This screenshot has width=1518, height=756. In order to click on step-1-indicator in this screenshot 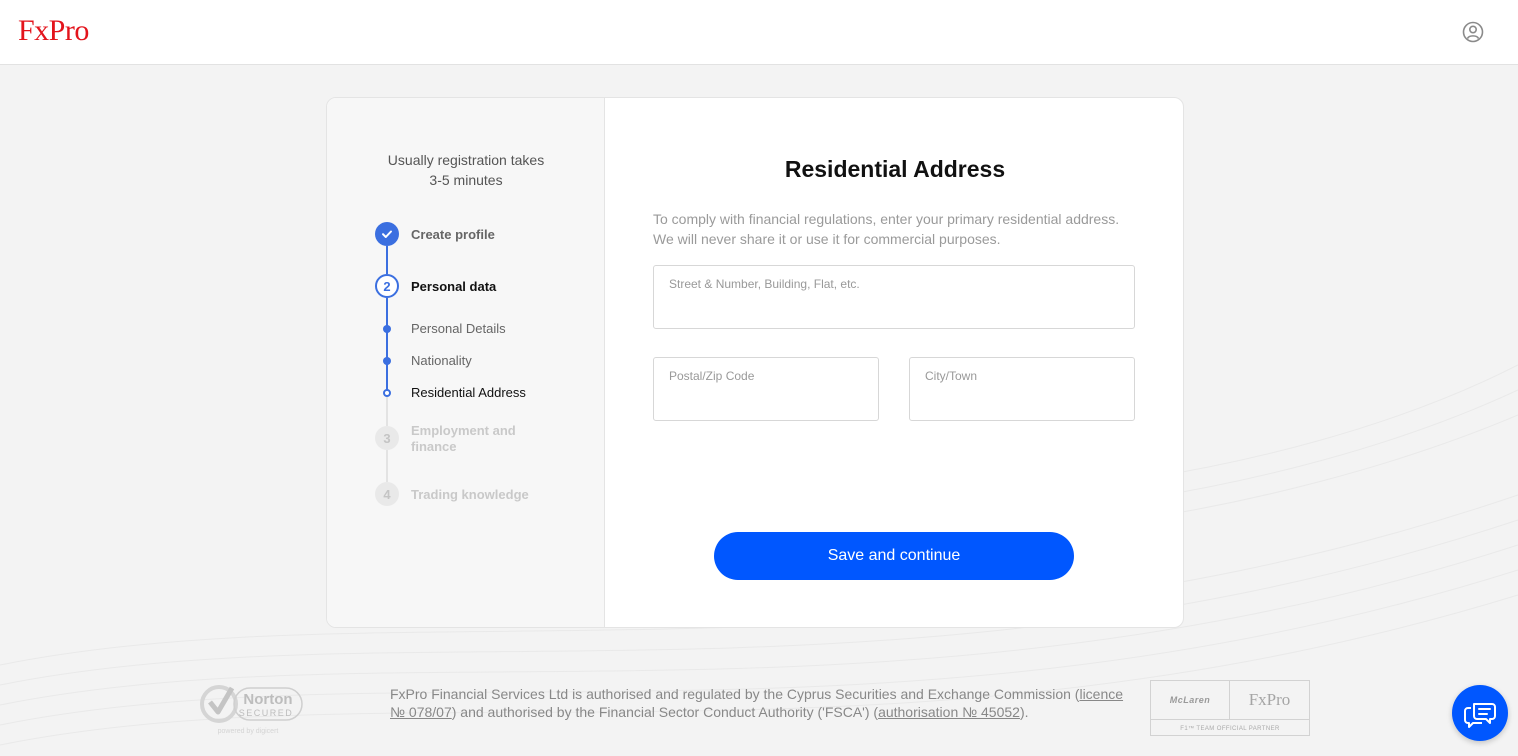, I will do `click(387, 234)`.